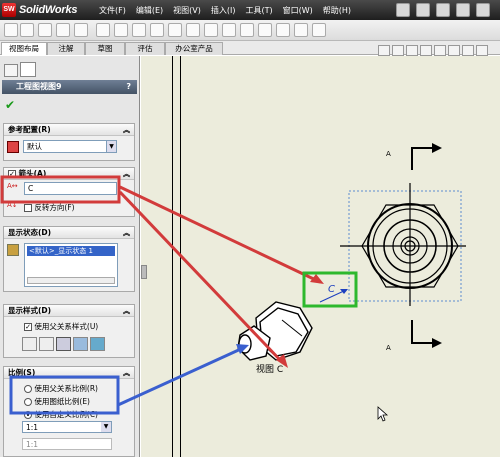 The height and width of the screenshot is (457, 500). I want to click on arrow-preview-letter: C, so click(331, 289).